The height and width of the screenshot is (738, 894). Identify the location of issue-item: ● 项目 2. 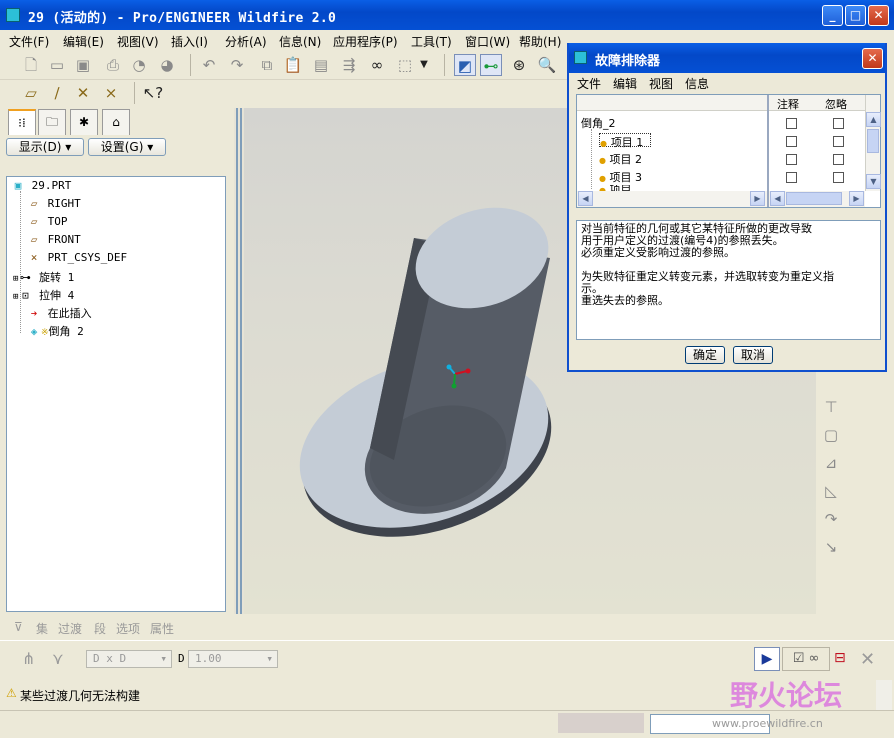
(620, 159).